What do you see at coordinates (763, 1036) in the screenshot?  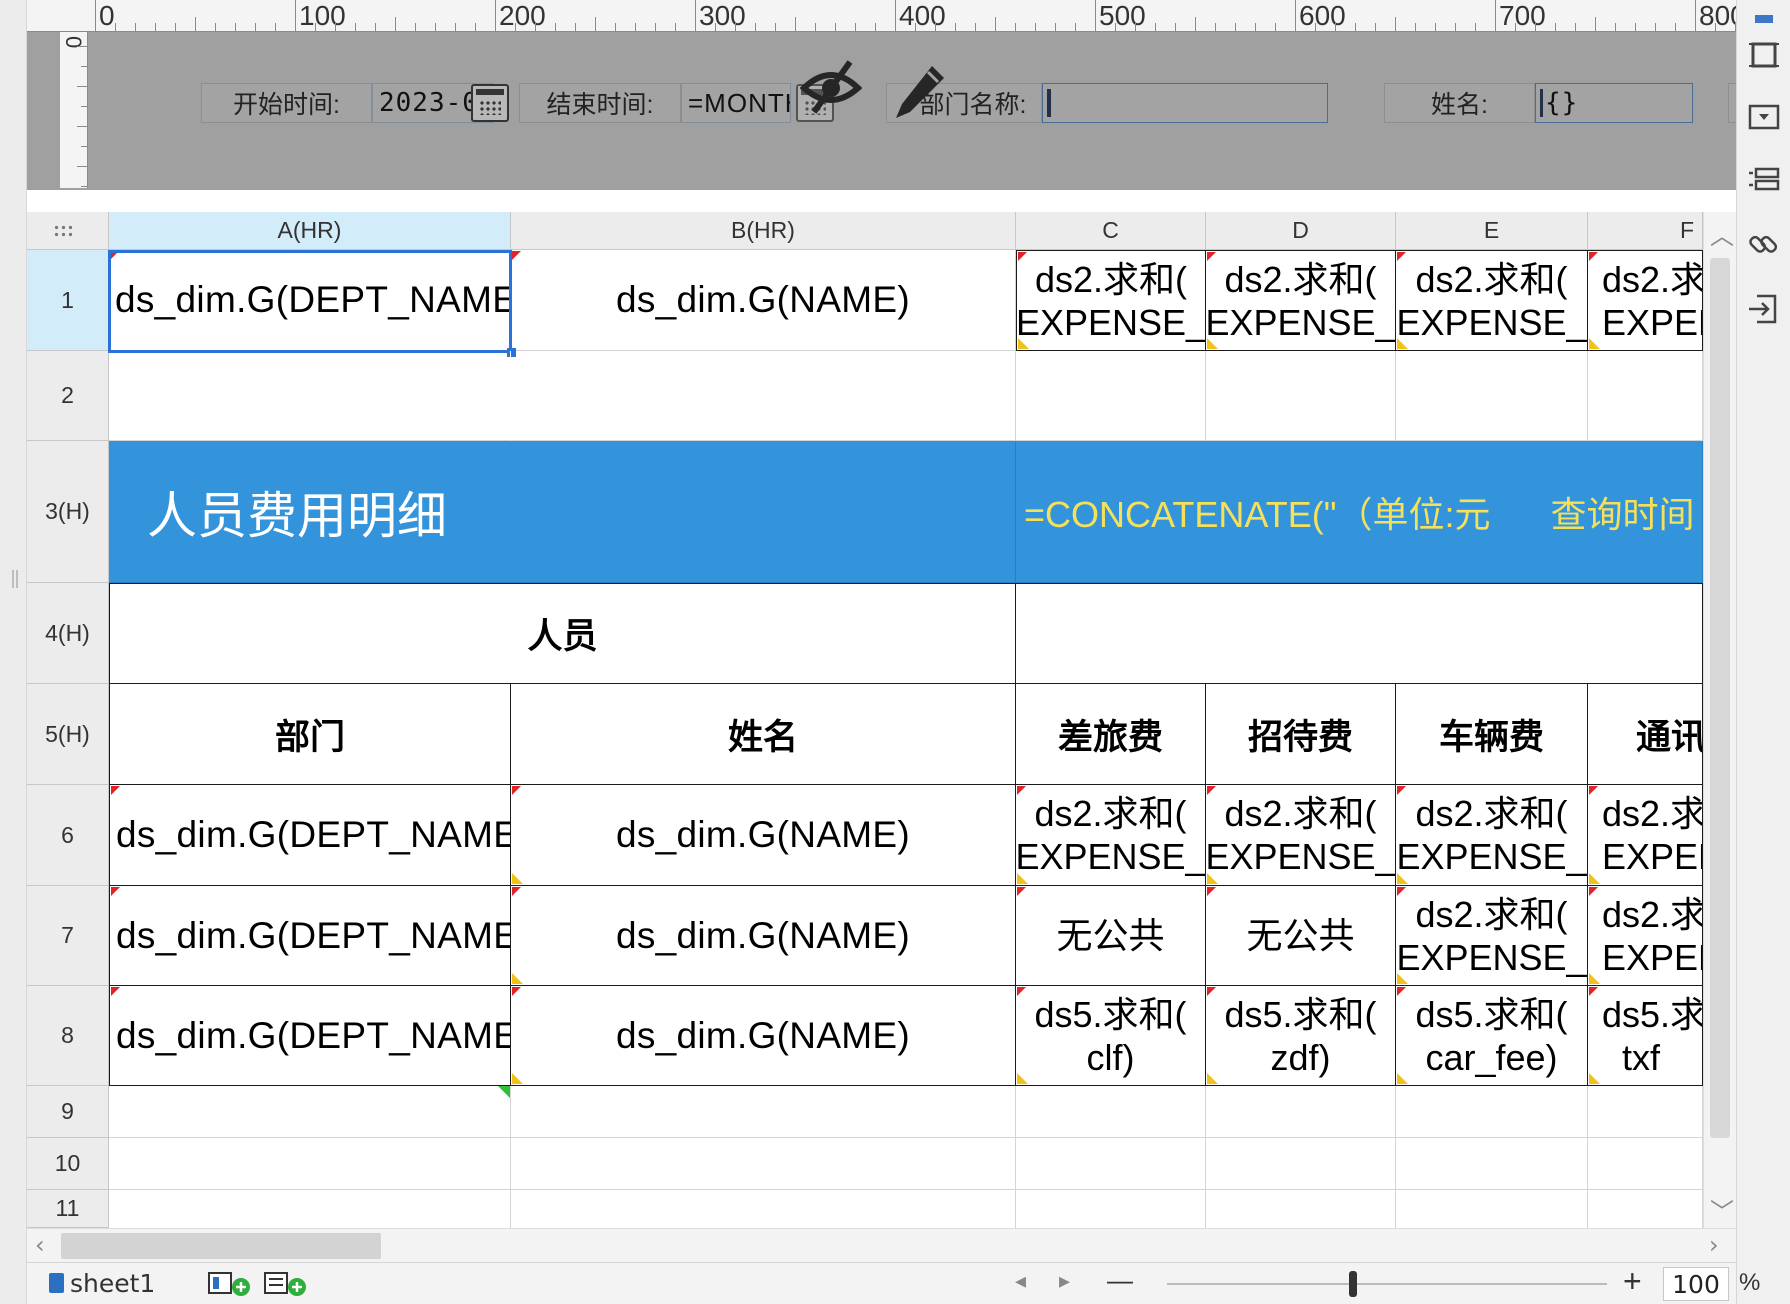 I see `cell-b8: ds_dim.G(NAME)` at bounding box center [763, 1036].